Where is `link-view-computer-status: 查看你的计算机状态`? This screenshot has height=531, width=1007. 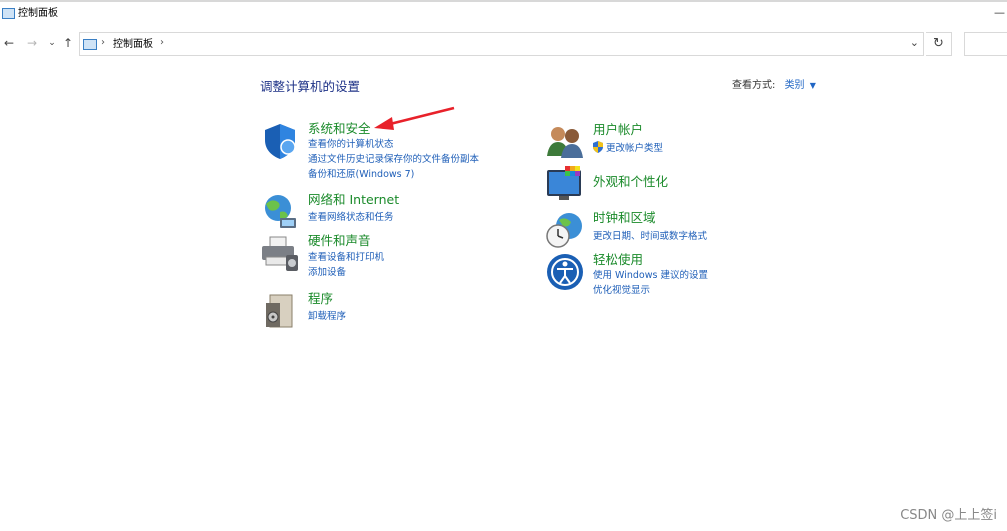 link-view-computer-status: 查看你的计算机状态 is located at coordinates (351, 144).